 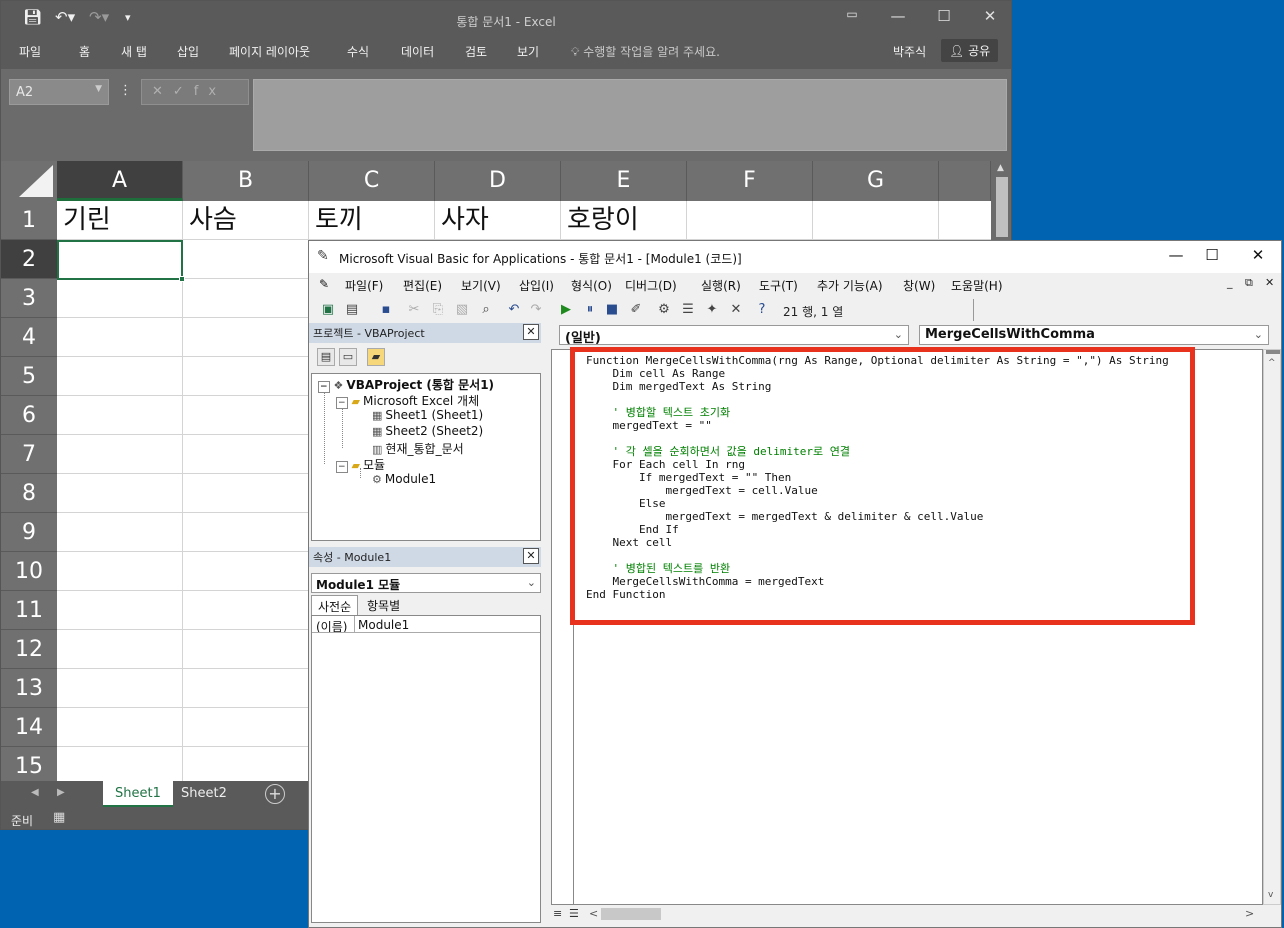 What do you see at coordinates (29, 688) in the screenshot?
I see `row-header-13: 13` at bounding box center [29, 688].